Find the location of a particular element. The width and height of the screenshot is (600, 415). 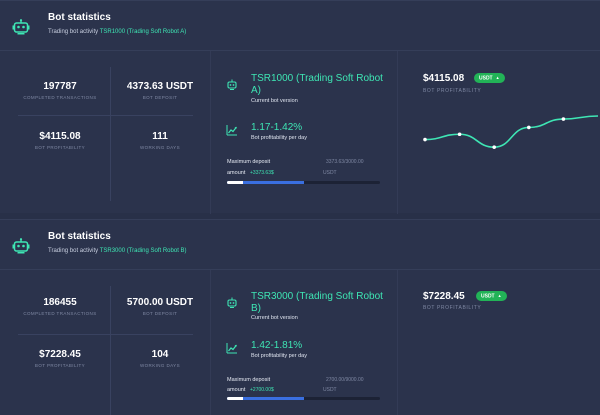

stat-bot-deposit: 5700.00 USDT BOT DEPOSIT is located at coordinates (160, 306).